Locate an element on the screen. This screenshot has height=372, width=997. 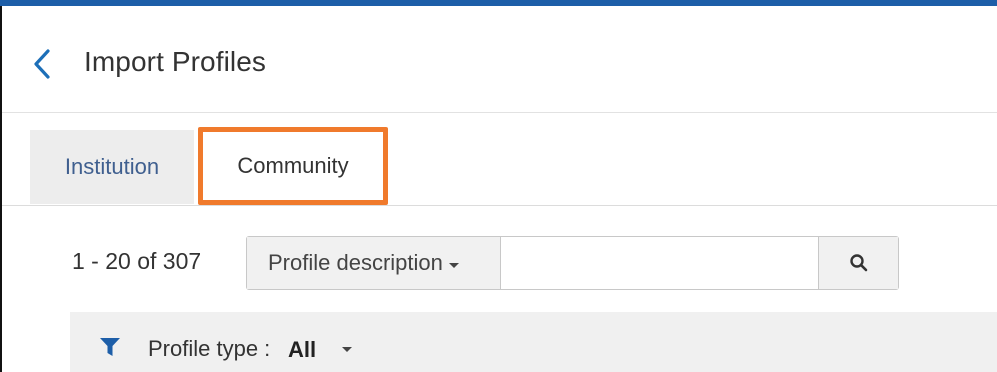
search-icon is located at coordinates (858, 263).